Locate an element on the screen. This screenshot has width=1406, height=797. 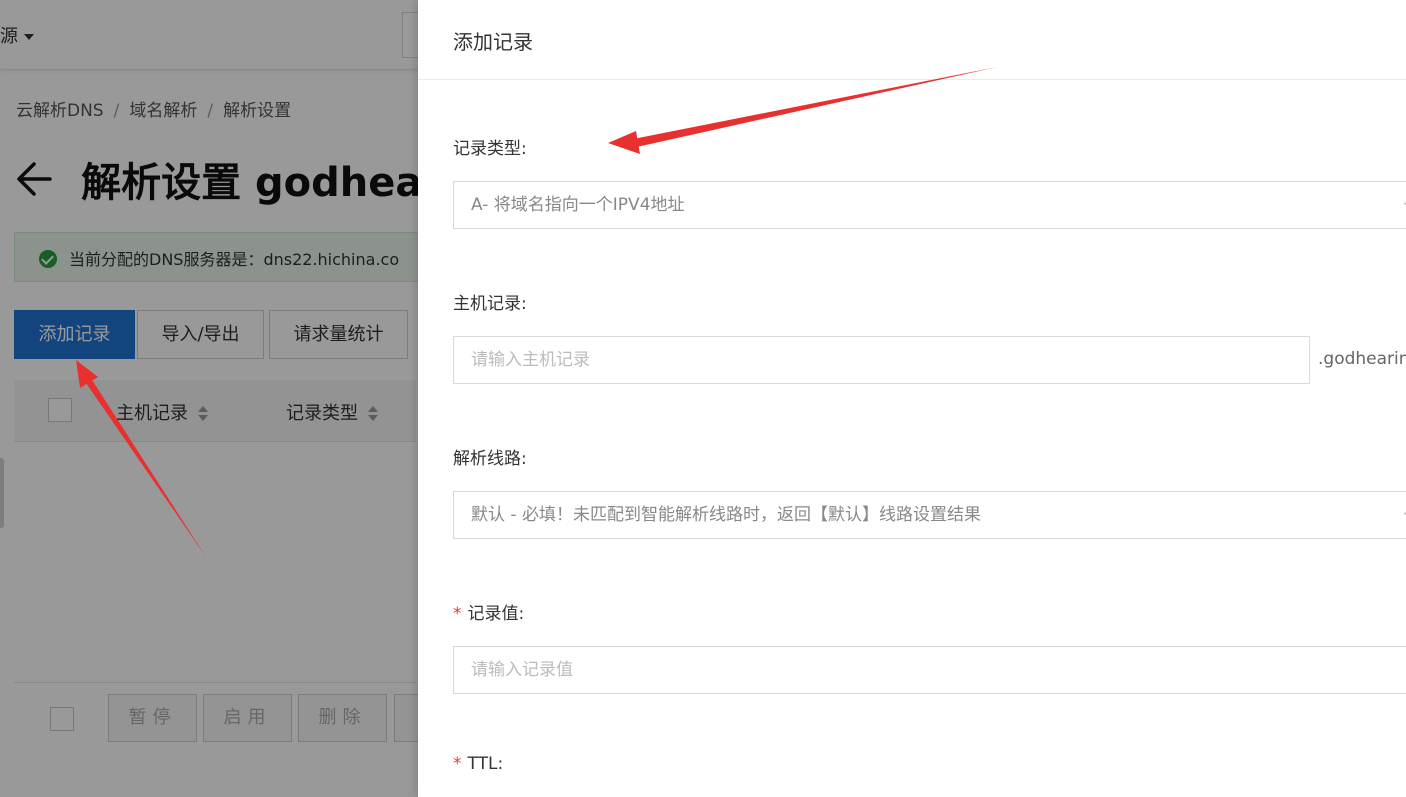
drawer-title: 添加记录 is located at coordinates (493, 42).